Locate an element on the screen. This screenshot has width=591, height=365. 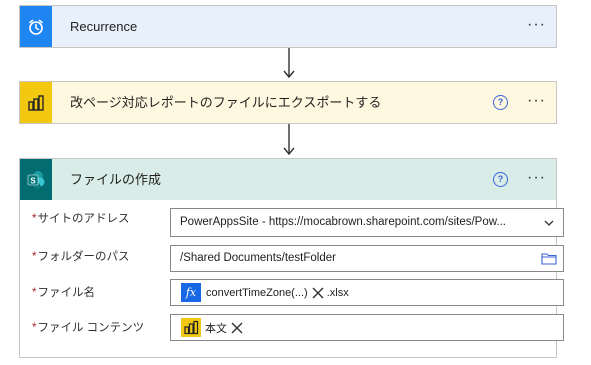
folder-path-label: *フォルダーのパス is located at coordinates (80, 256).